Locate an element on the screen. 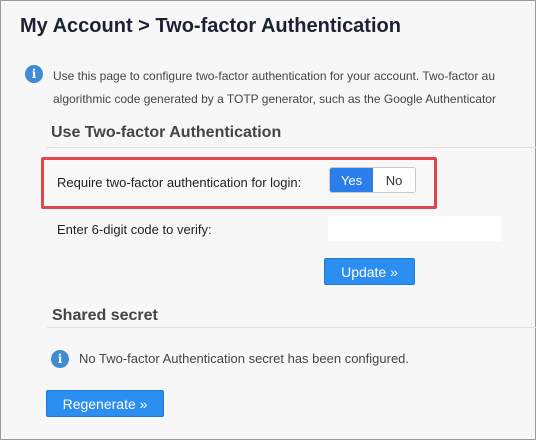 The width and height of the screenshot is (536, 440). section-title-use-2fa: Use Two-factor Authentication is located at coordinates (166, 132).